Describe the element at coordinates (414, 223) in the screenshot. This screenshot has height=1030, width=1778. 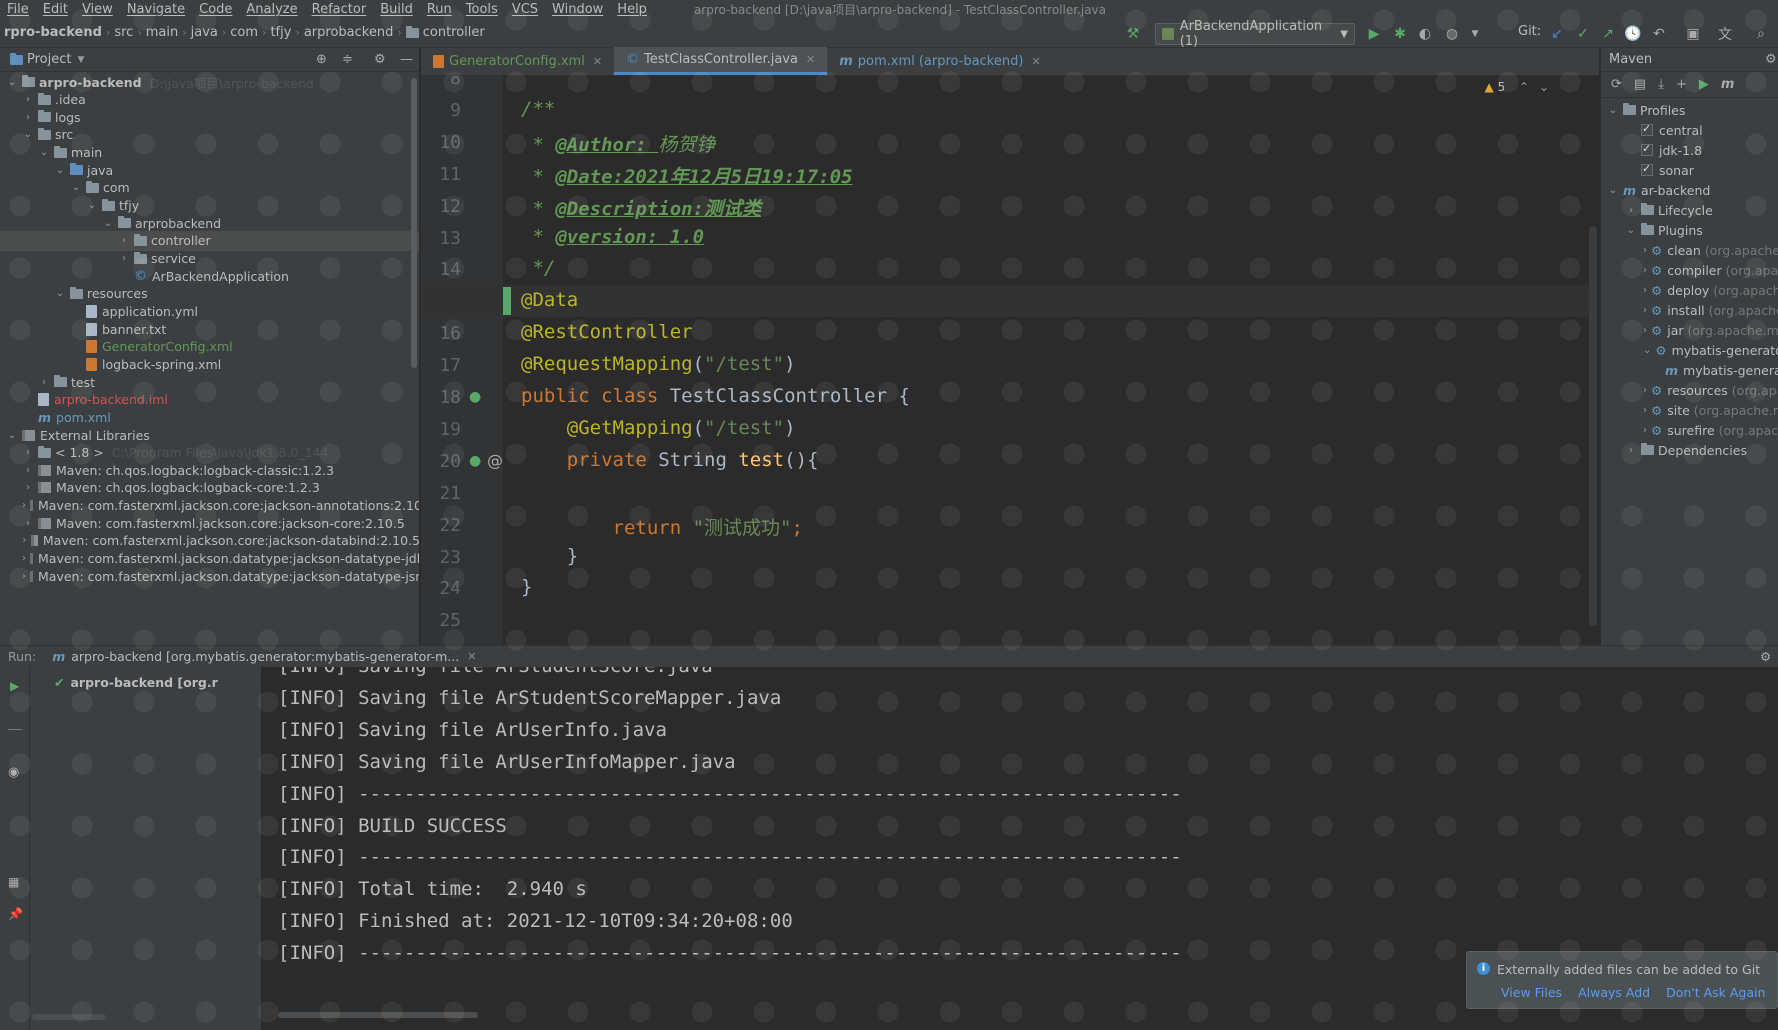
I see `project-scrollbar` at that location.